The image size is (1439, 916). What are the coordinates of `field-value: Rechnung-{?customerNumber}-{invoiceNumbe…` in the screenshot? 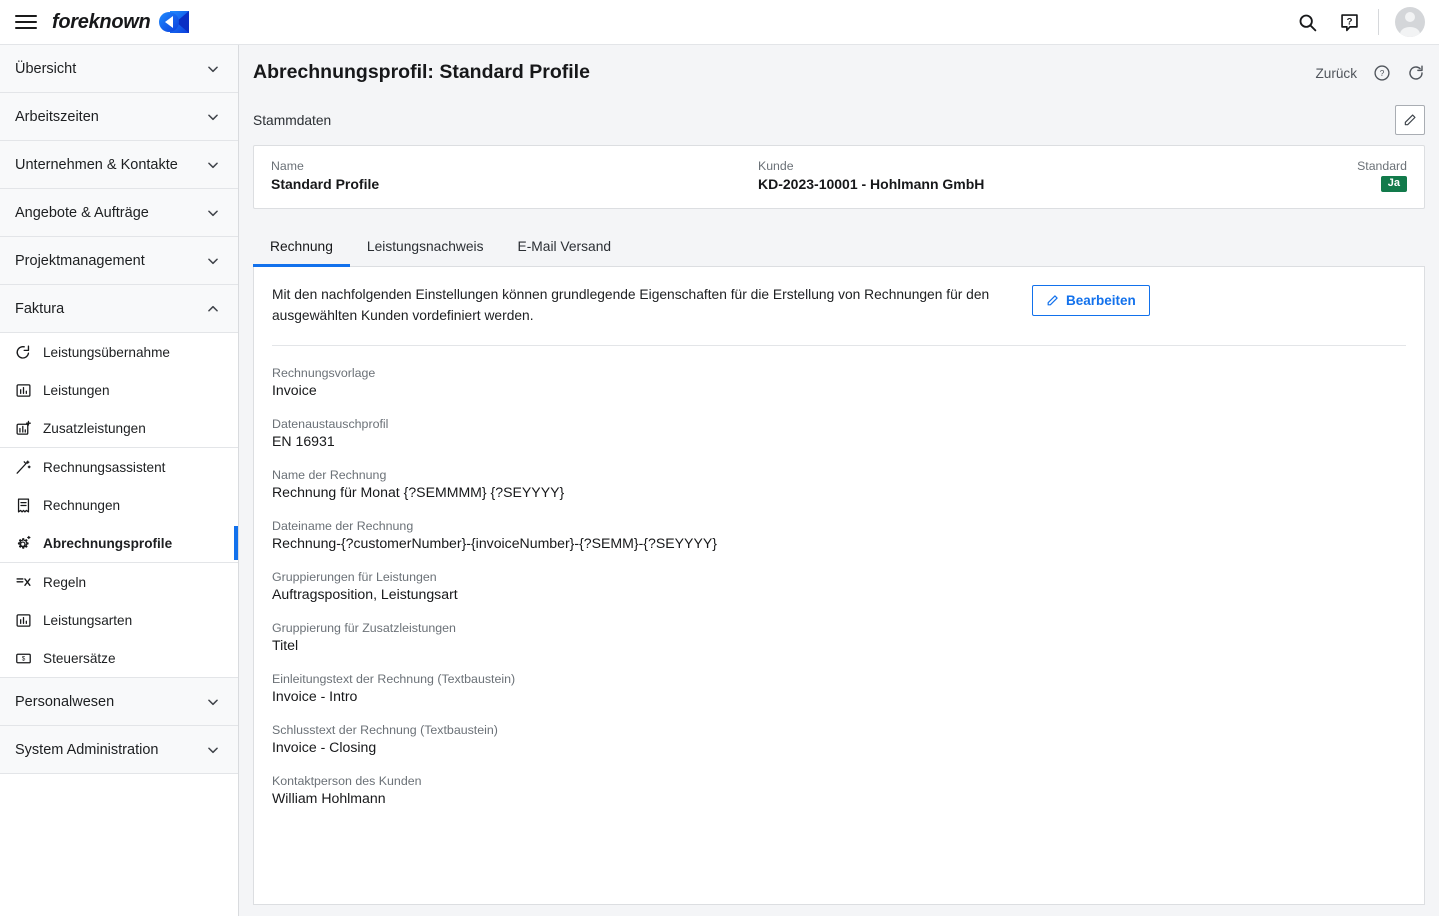 It's located at (494, 543).